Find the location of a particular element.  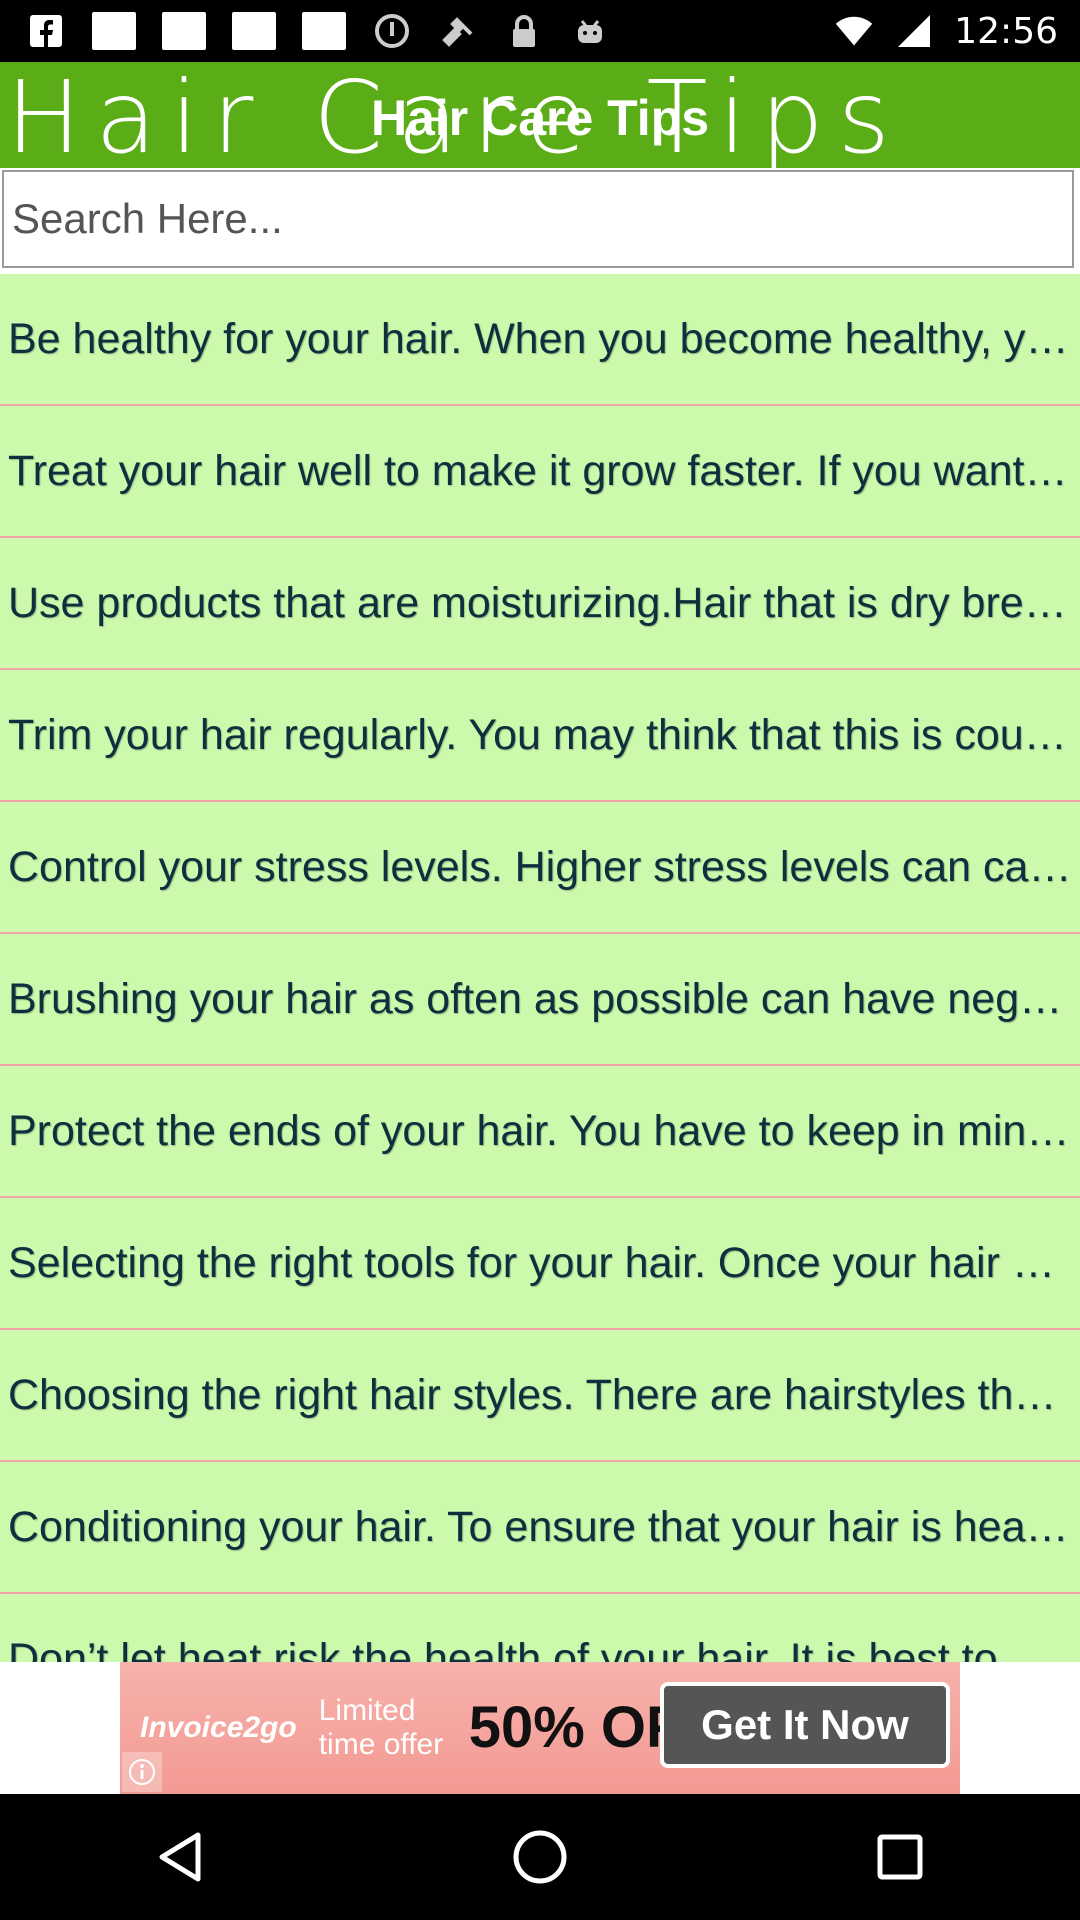

back-icon is located at coordinates (180, 1857).